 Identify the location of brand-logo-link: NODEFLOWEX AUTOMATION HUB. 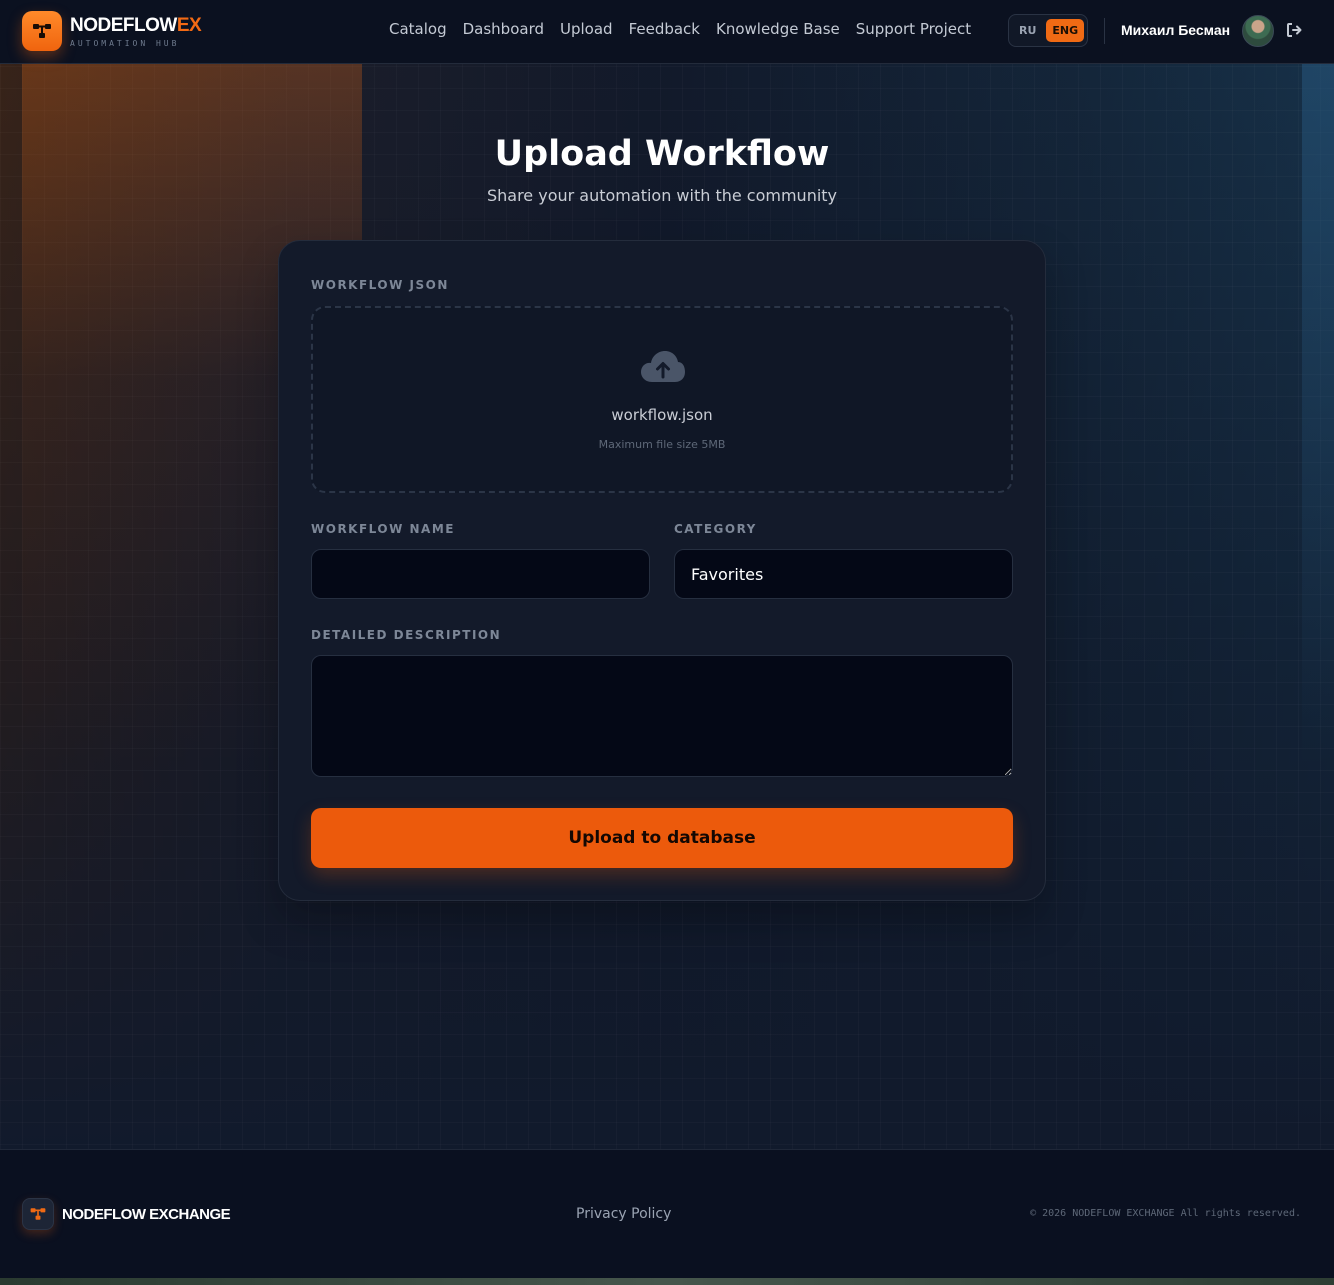
(112, 31).